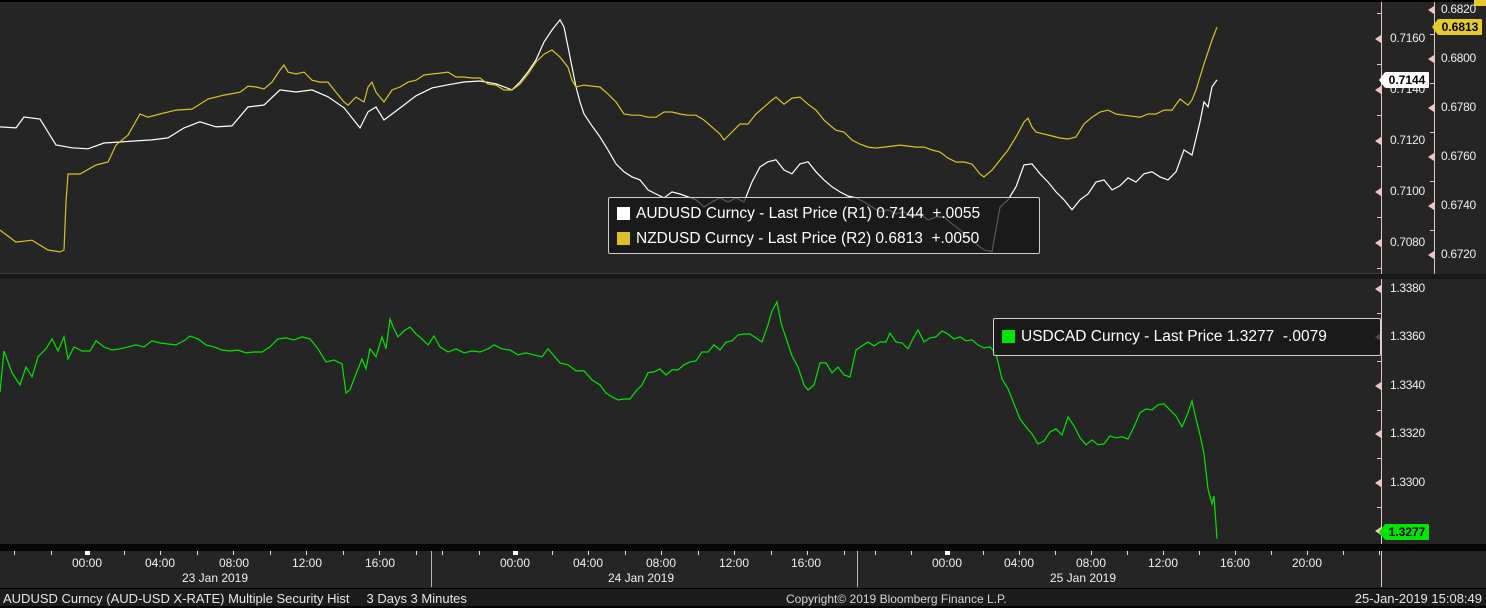  I want to click on bottom-panel-legend: USDCAD Curncy - Last Price 1.3277 -.0079, so click(1187, 337).